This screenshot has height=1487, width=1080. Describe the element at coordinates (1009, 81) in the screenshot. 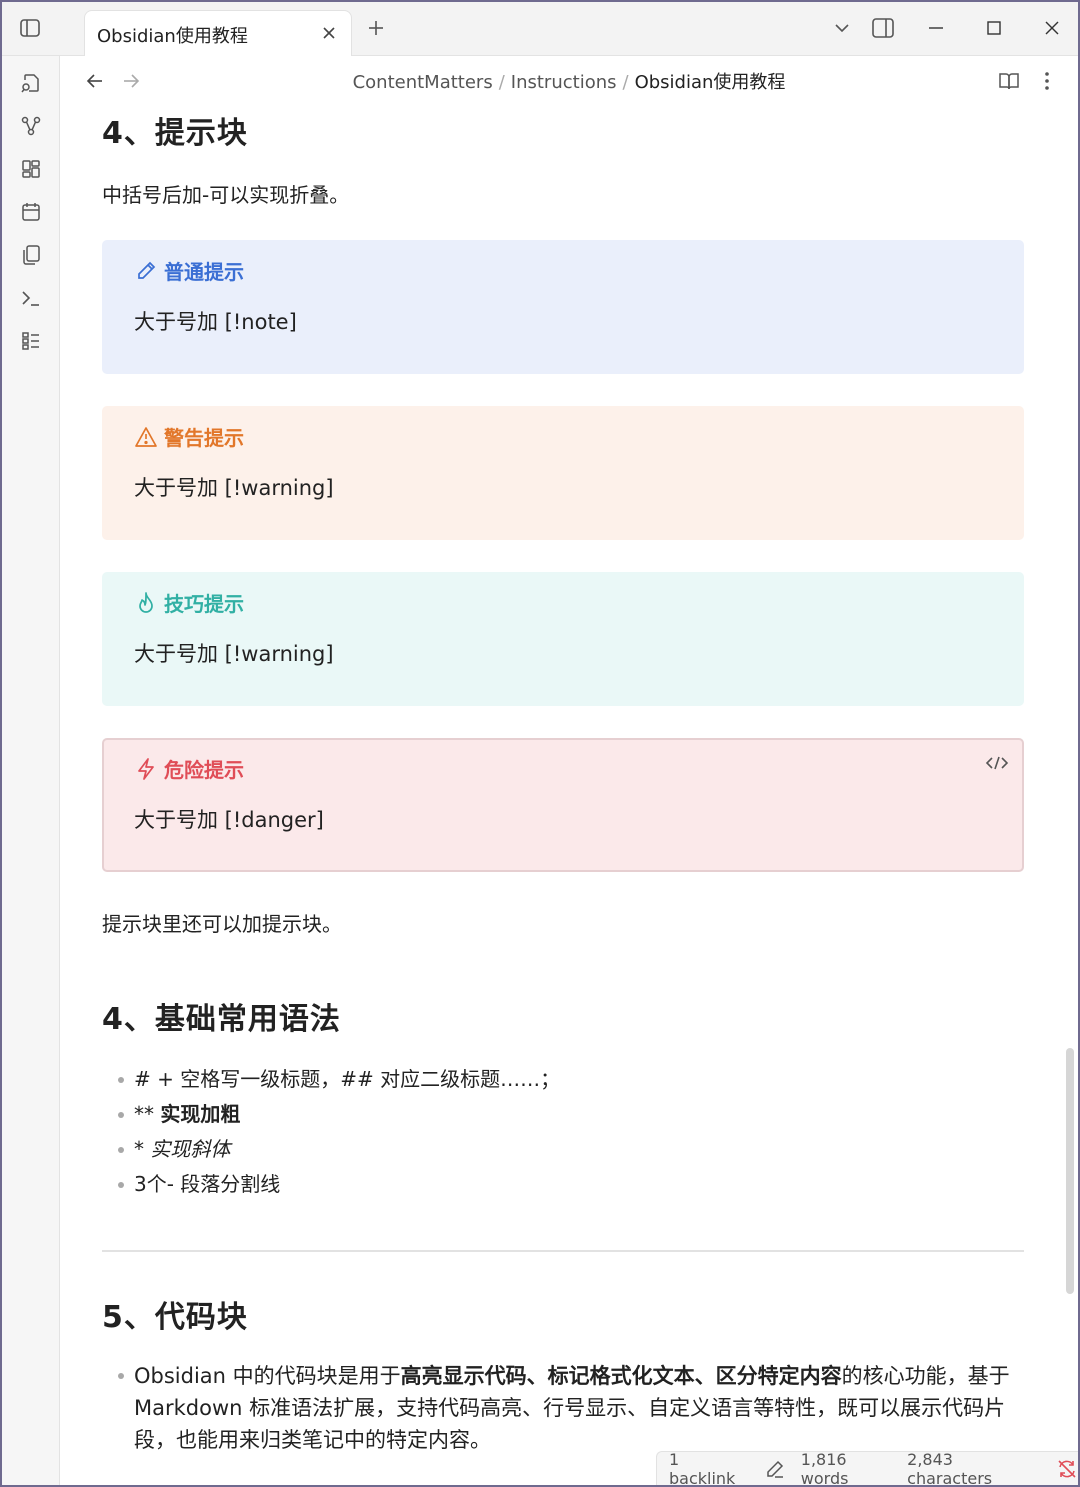

I see `reading-view-icon` at that location.